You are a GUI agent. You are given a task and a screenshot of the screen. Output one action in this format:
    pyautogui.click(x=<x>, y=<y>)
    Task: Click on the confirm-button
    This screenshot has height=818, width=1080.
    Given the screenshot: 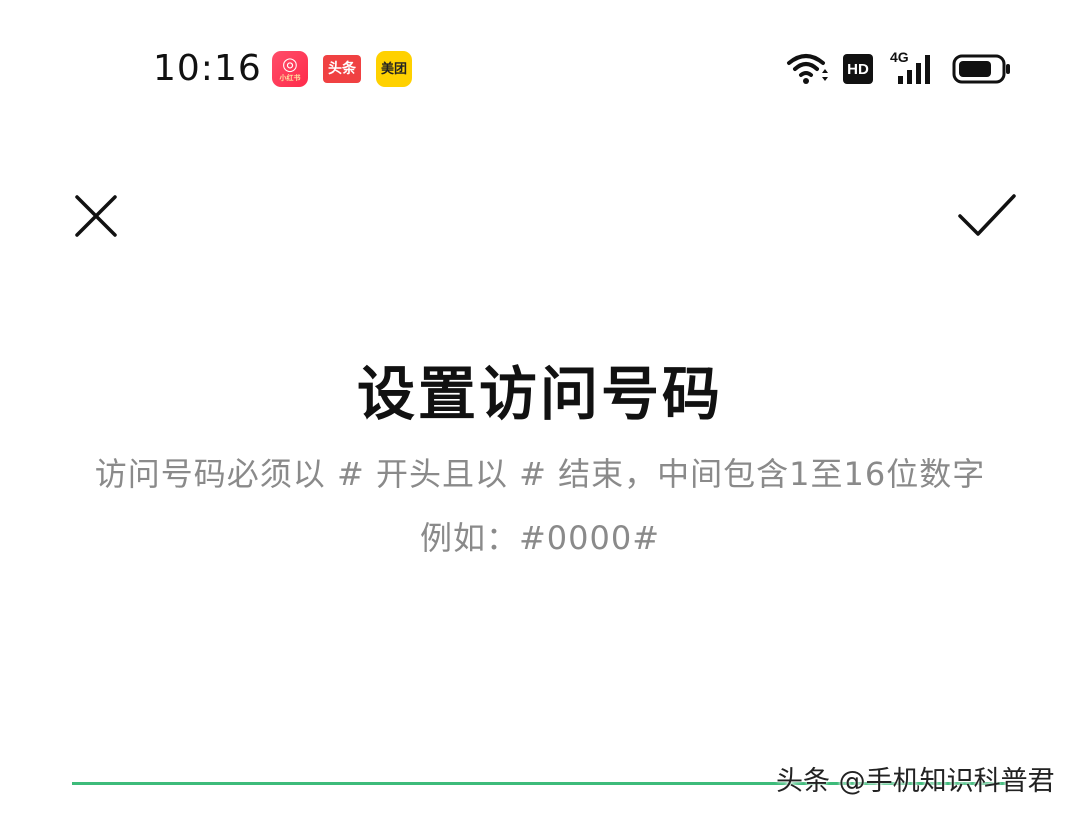 What is the action you would take?
    pyautogui.click(x=986, y=216)
    